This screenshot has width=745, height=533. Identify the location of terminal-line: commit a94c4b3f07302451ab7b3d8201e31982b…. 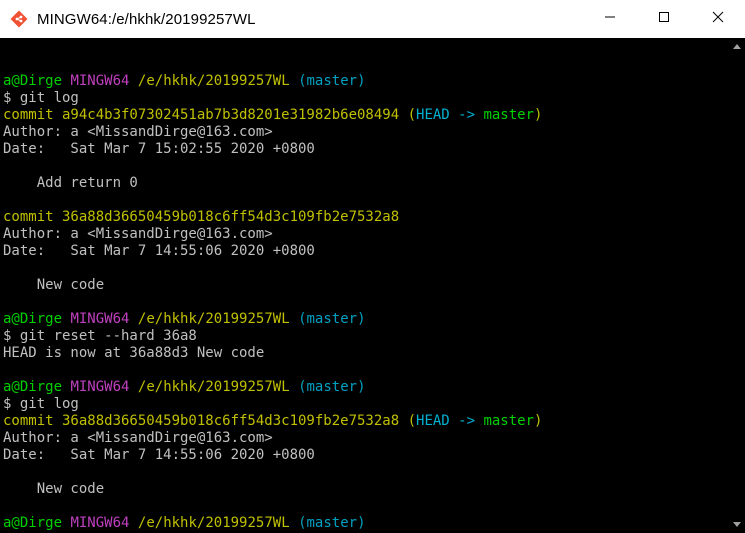
(366, 115).